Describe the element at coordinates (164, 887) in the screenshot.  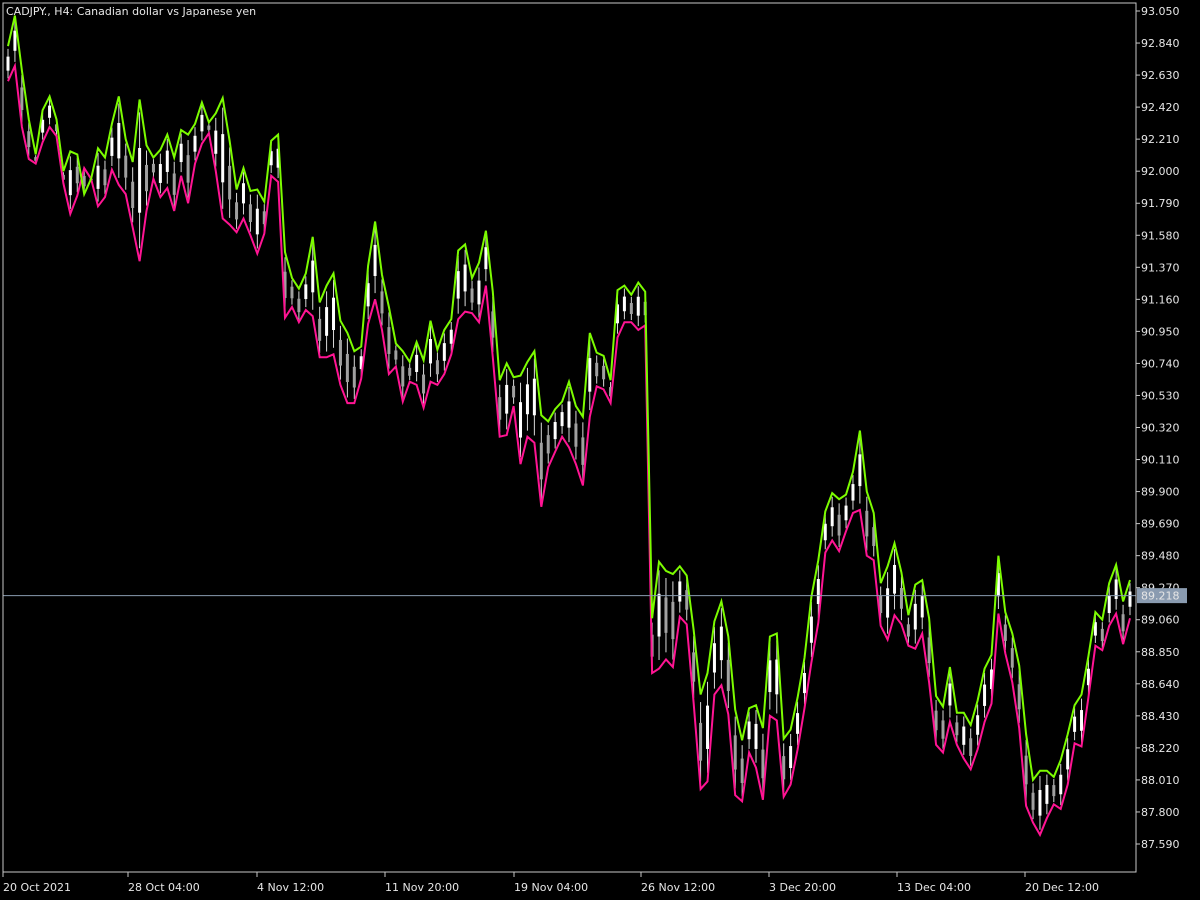
I see `time-tick-label: 28 Oct 04:00` at that location.